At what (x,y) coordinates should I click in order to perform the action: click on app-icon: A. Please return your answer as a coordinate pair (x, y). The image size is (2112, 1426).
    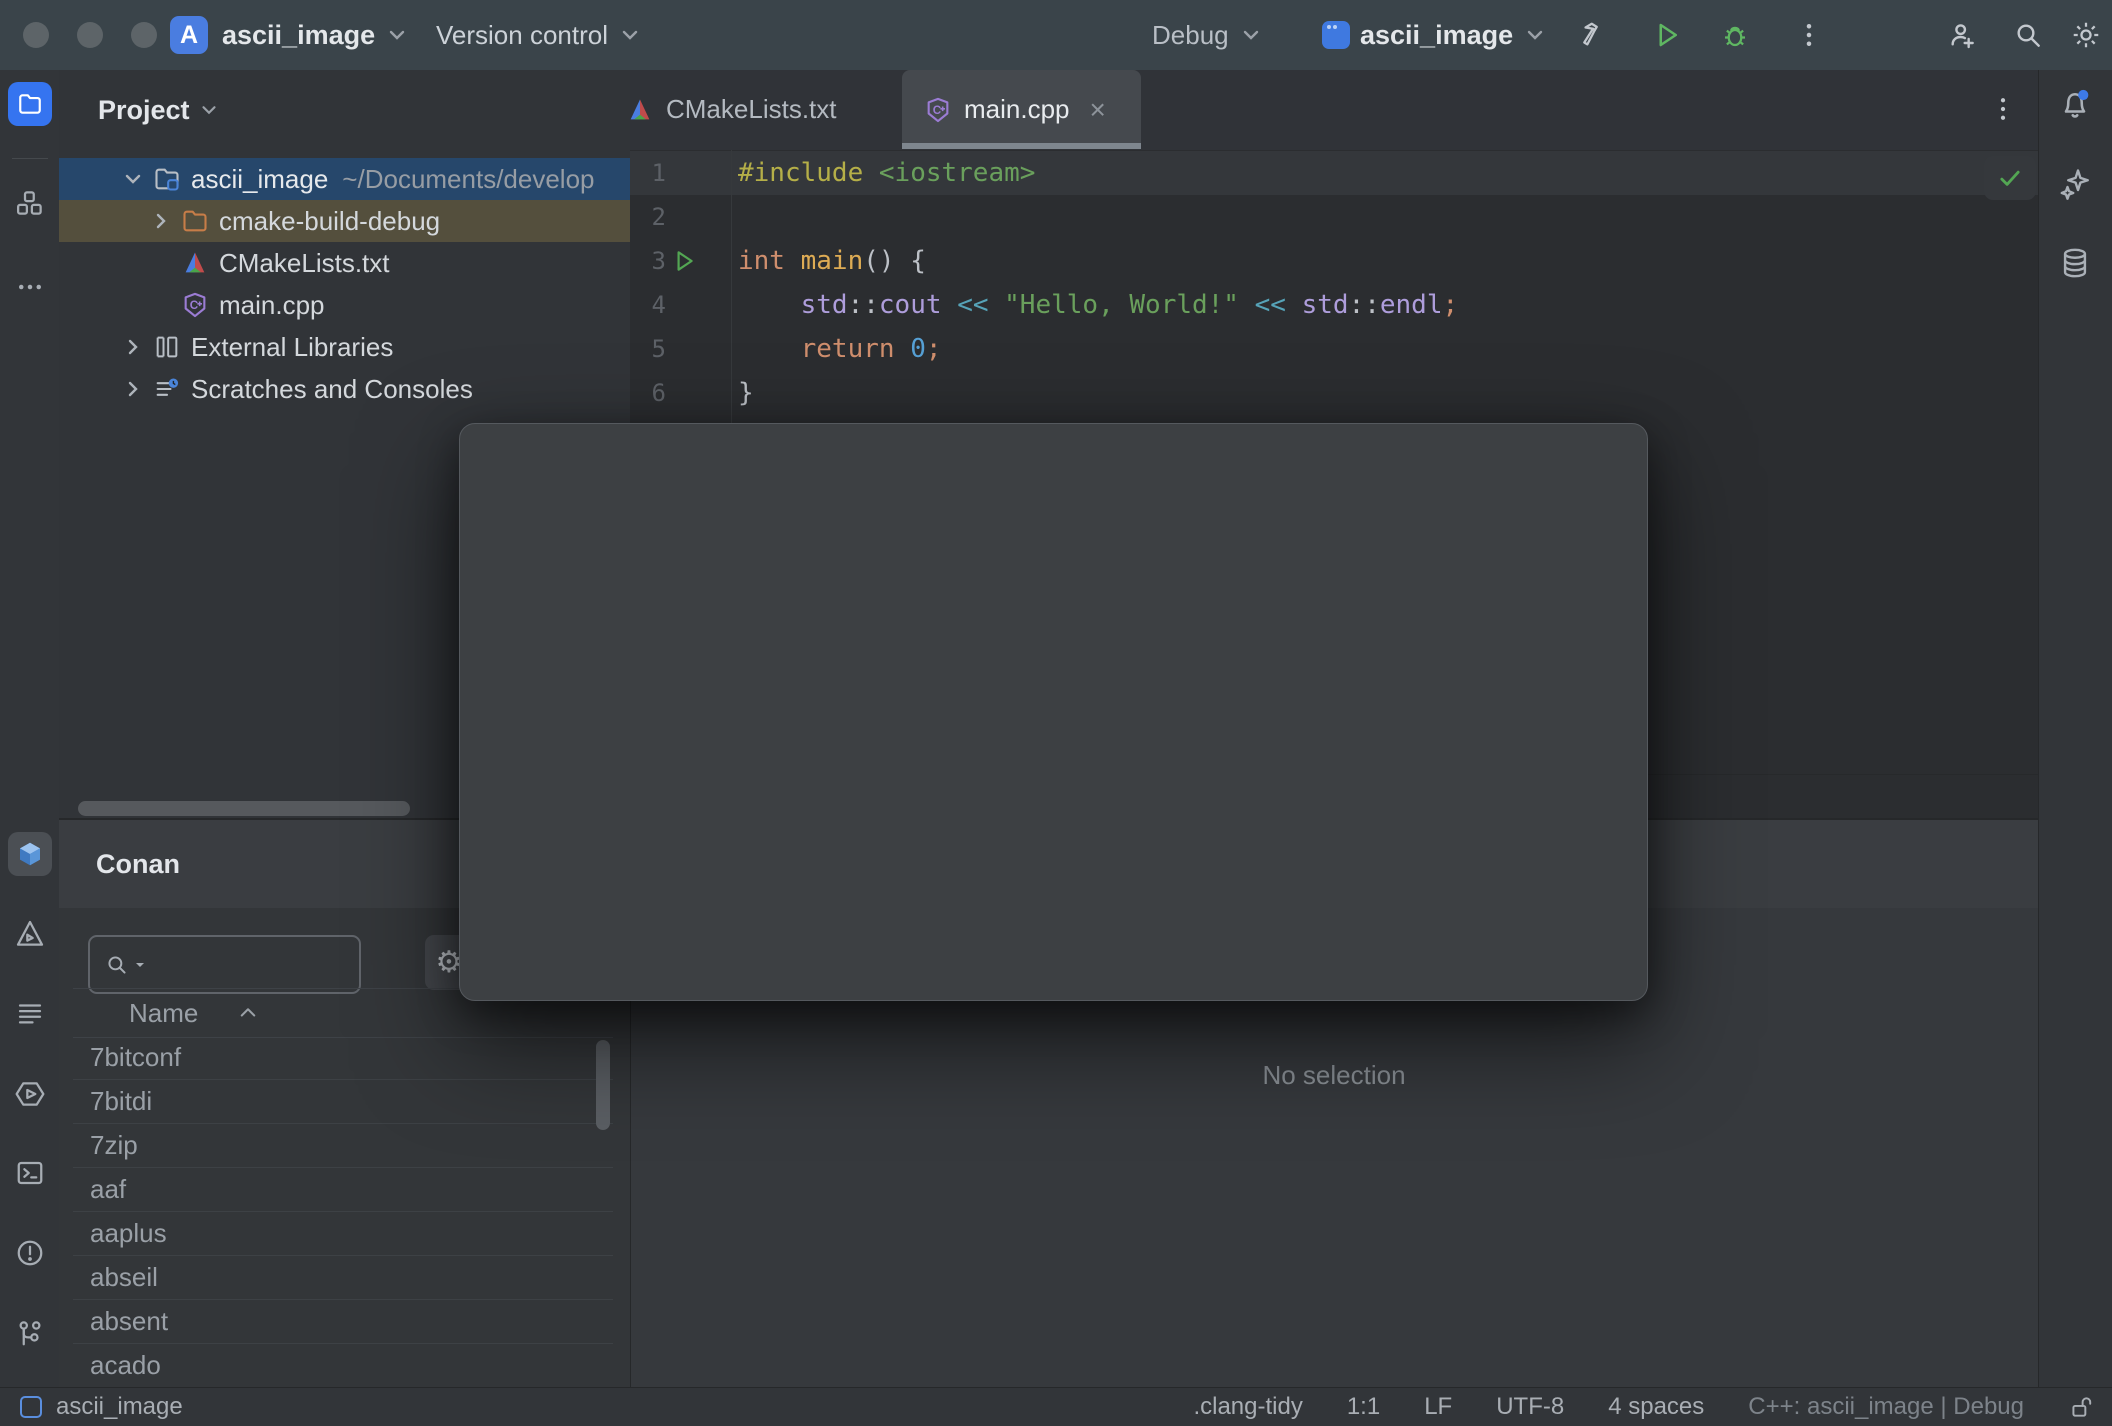
    Looking at the image, I should click on (189, 35).